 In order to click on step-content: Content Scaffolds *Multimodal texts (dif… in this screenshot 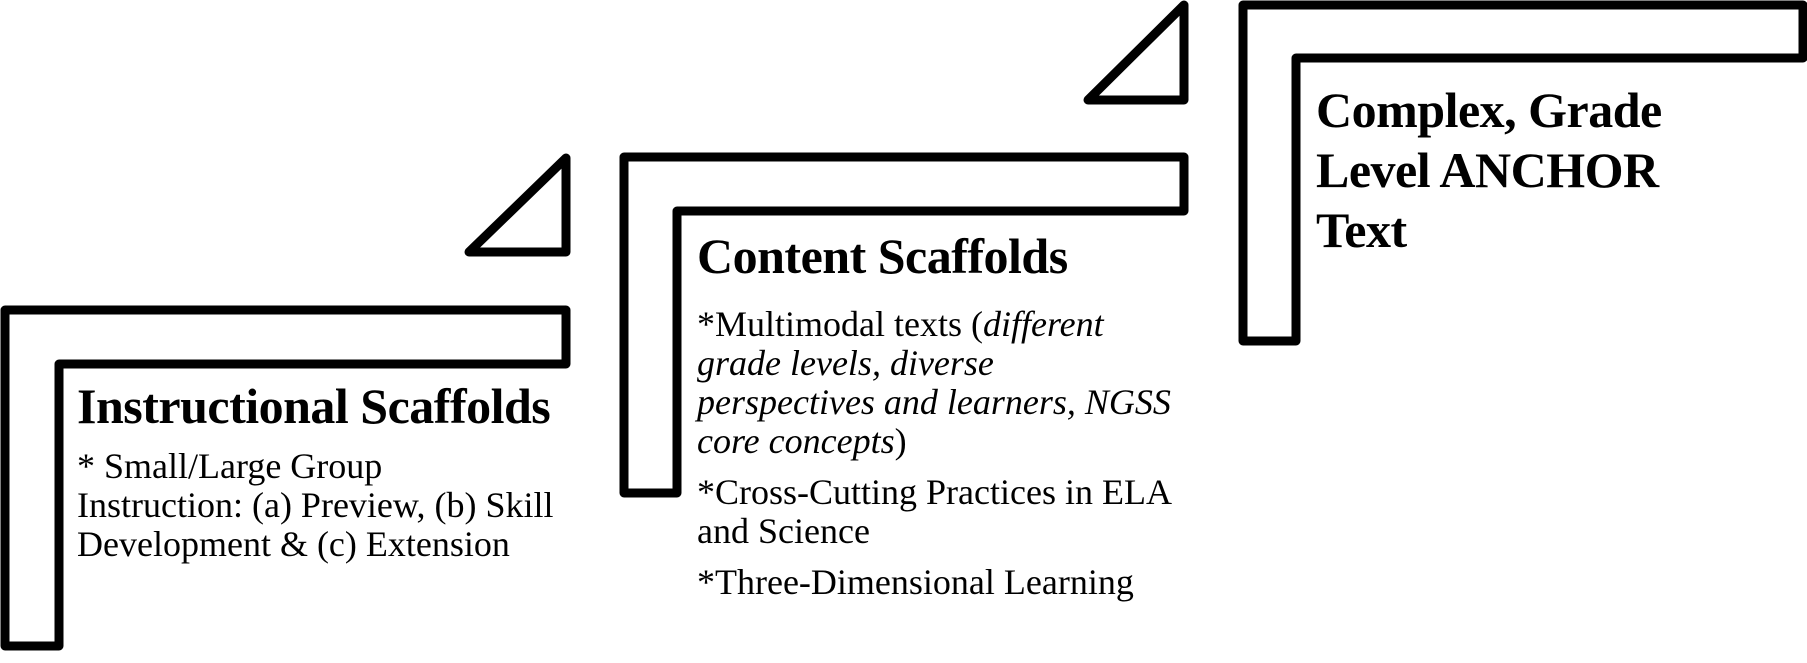, I will do `click(937, 416)`.